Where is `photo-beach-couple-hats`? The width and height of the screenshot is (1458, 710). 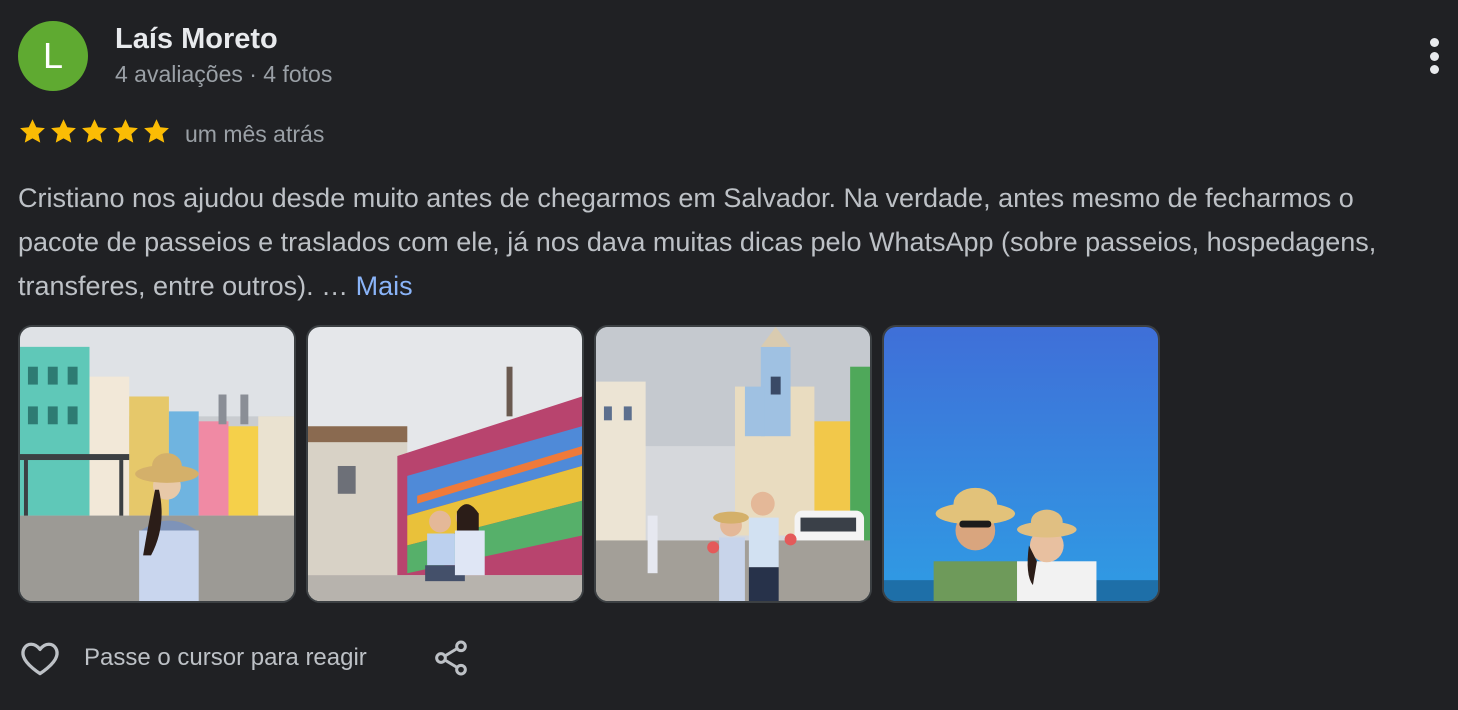
photo-beach-couple-hats is located at coordinates (1021, 464).